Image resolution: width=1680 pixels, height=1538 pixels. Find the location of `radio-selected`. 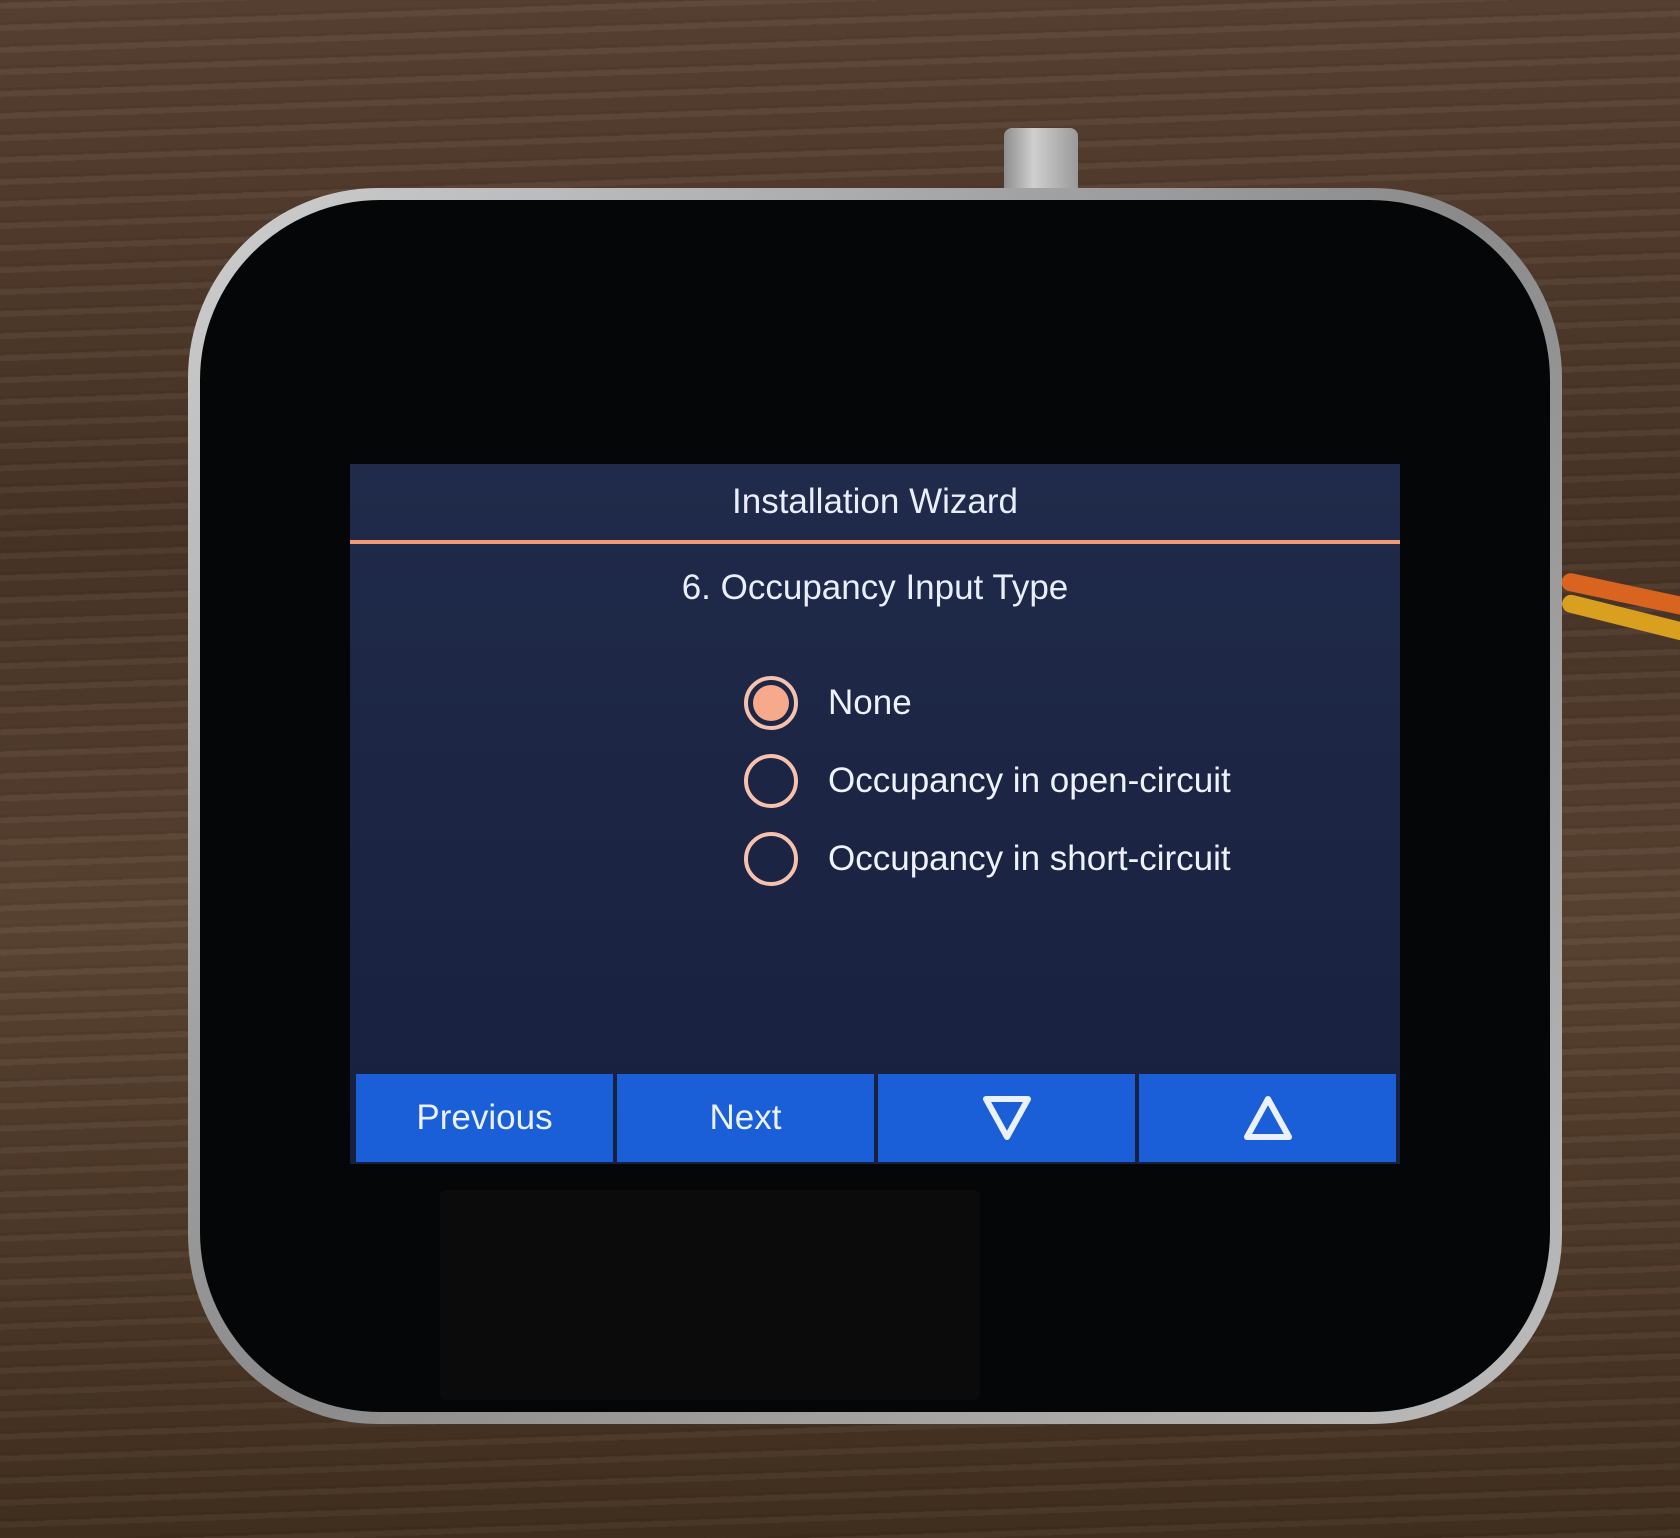

radio-selected is located at coordinates (771, 703).